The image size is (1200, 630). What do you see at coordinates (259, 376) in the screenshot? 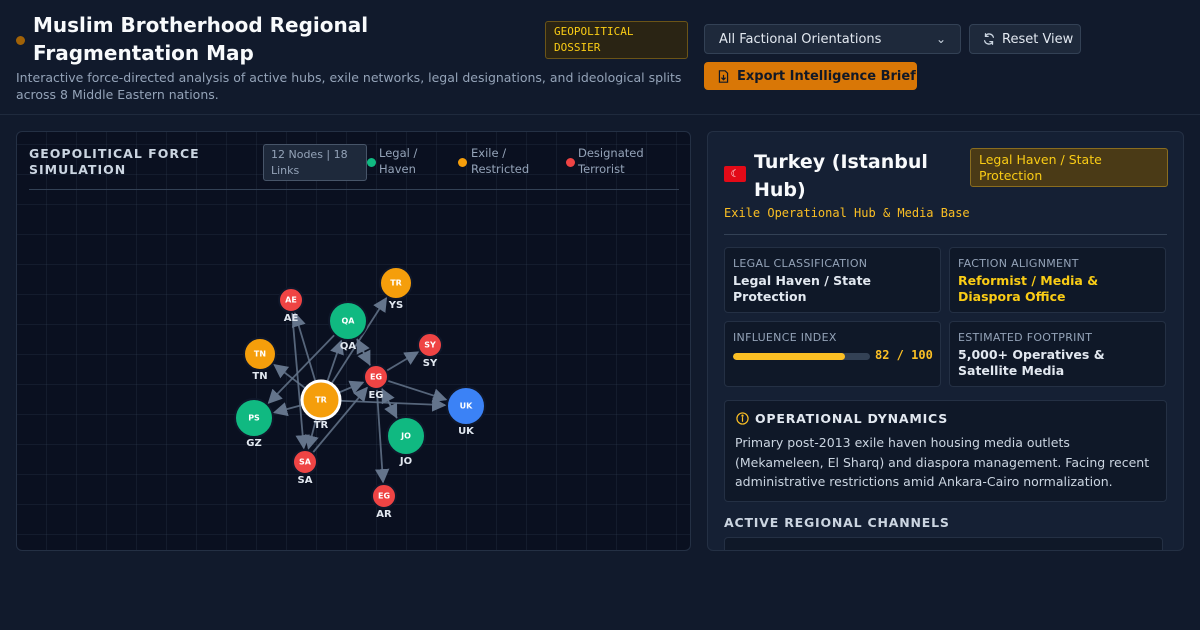
I see `graph-node-label: TN` at bounding box center [259, 376].